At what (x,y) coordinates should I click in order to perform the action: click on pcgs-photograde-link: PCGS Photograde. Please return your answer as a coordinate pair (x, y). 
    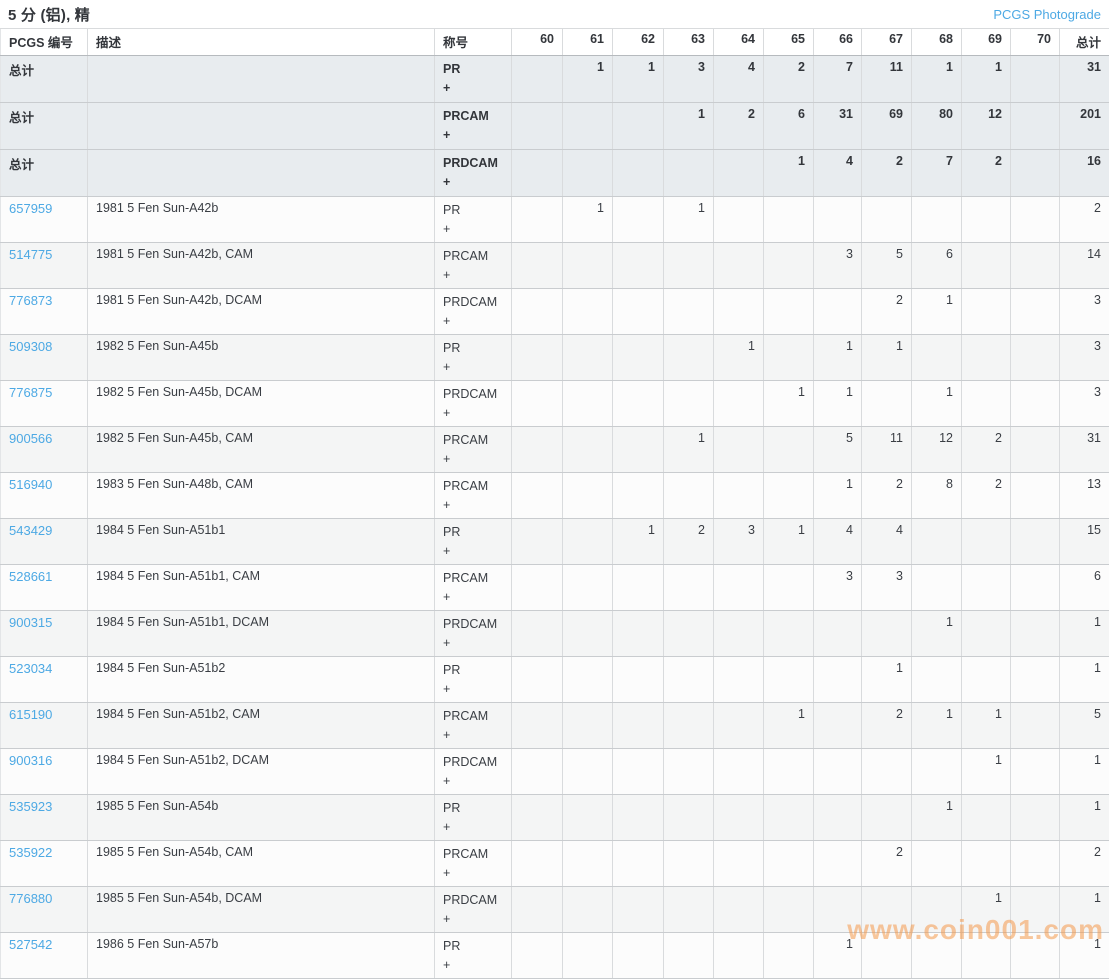
    Looking at the image, I should click on (1047, 14).